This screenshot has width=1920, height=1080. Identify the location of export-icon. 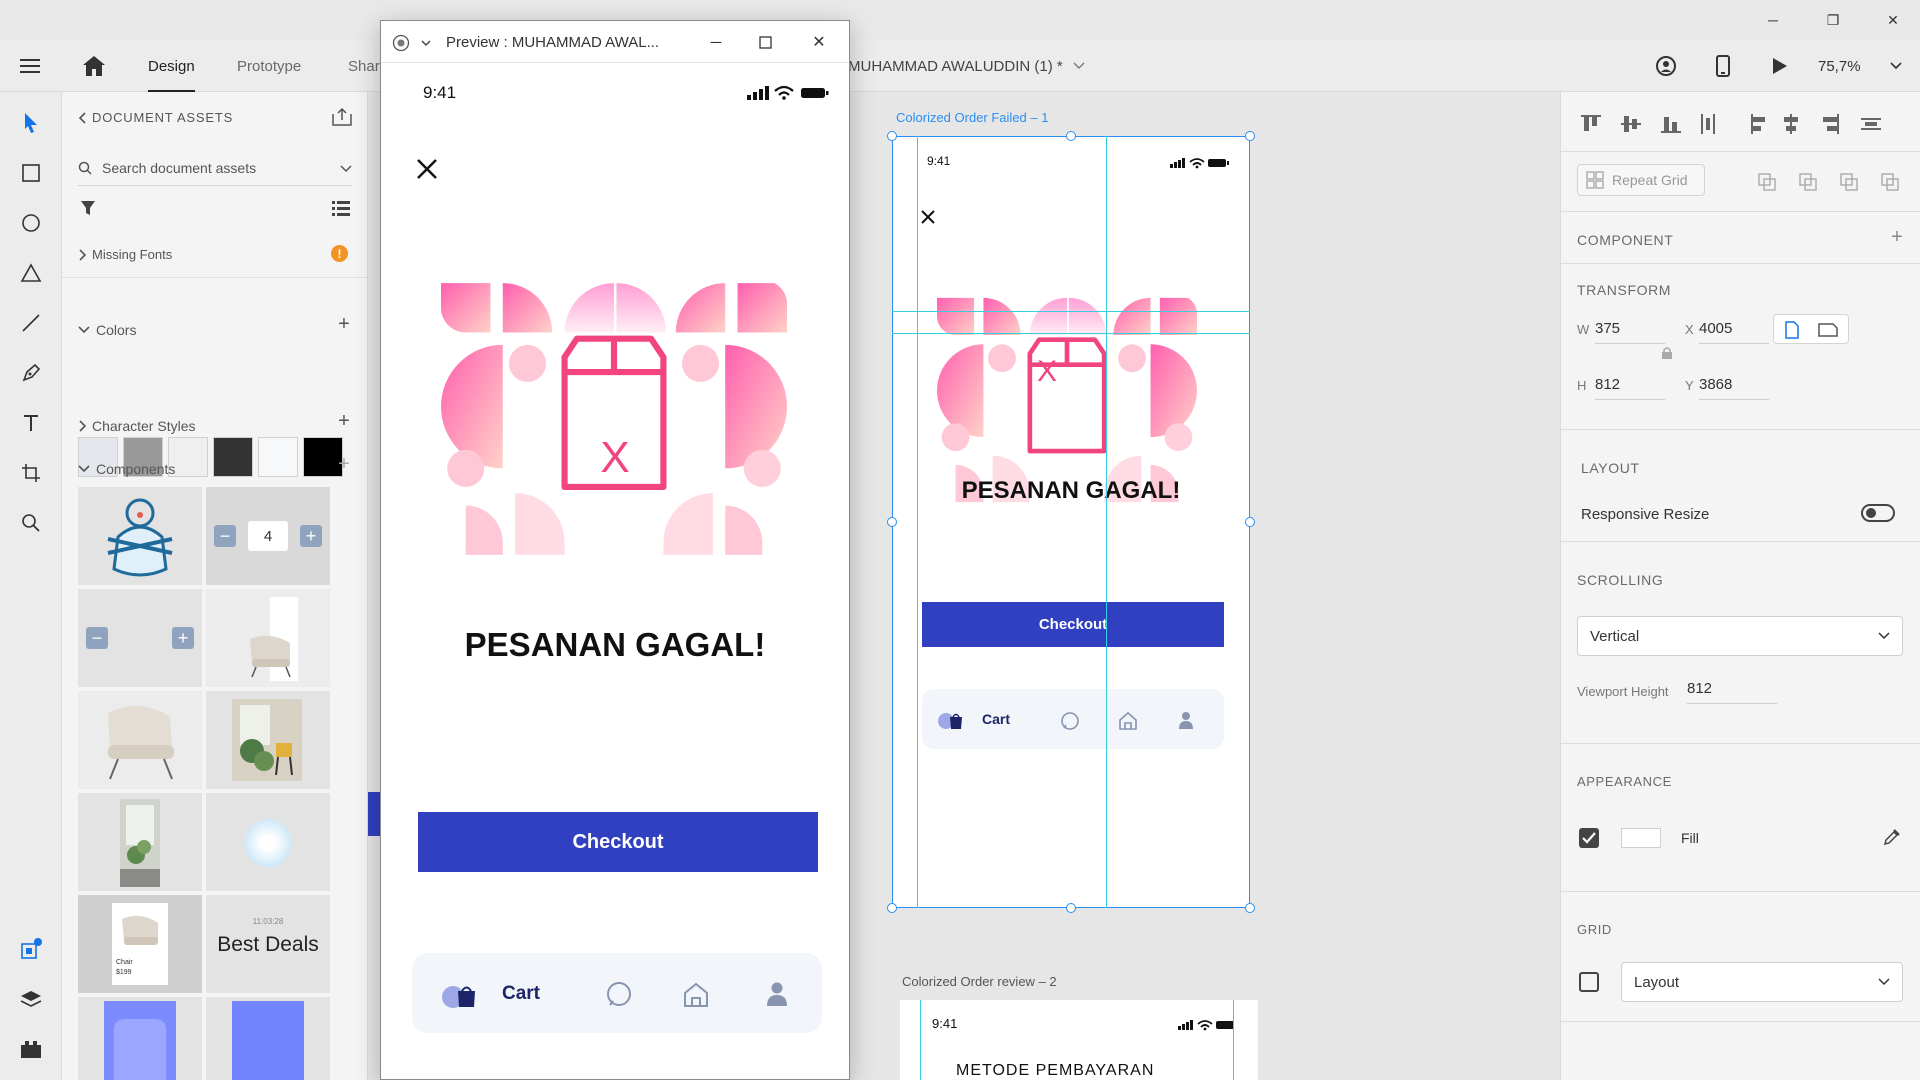
(342, 119).